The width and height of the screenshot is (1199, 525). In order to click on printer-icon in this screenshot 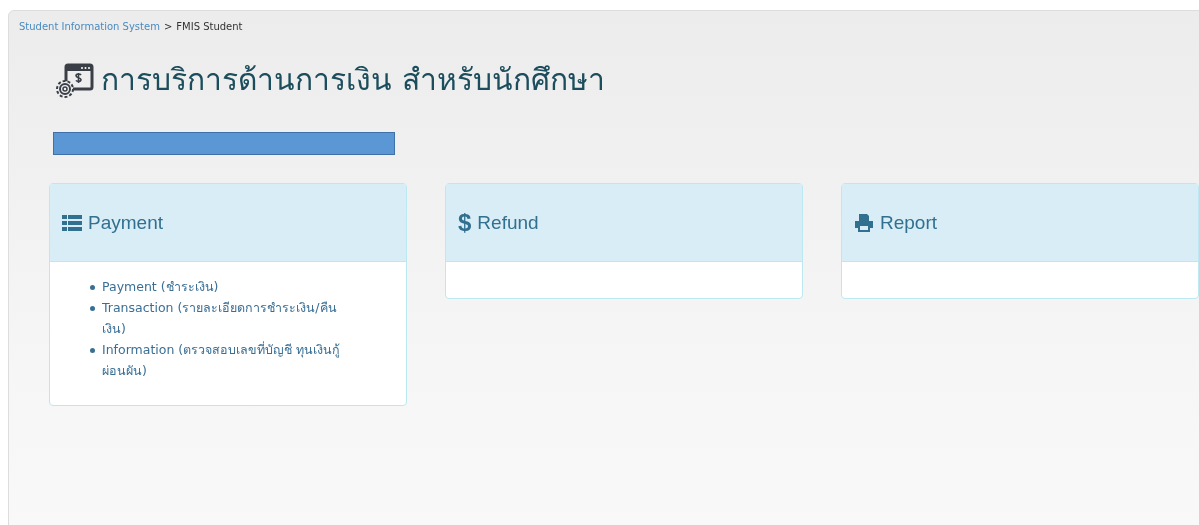, I will do `click(864, 222)`.